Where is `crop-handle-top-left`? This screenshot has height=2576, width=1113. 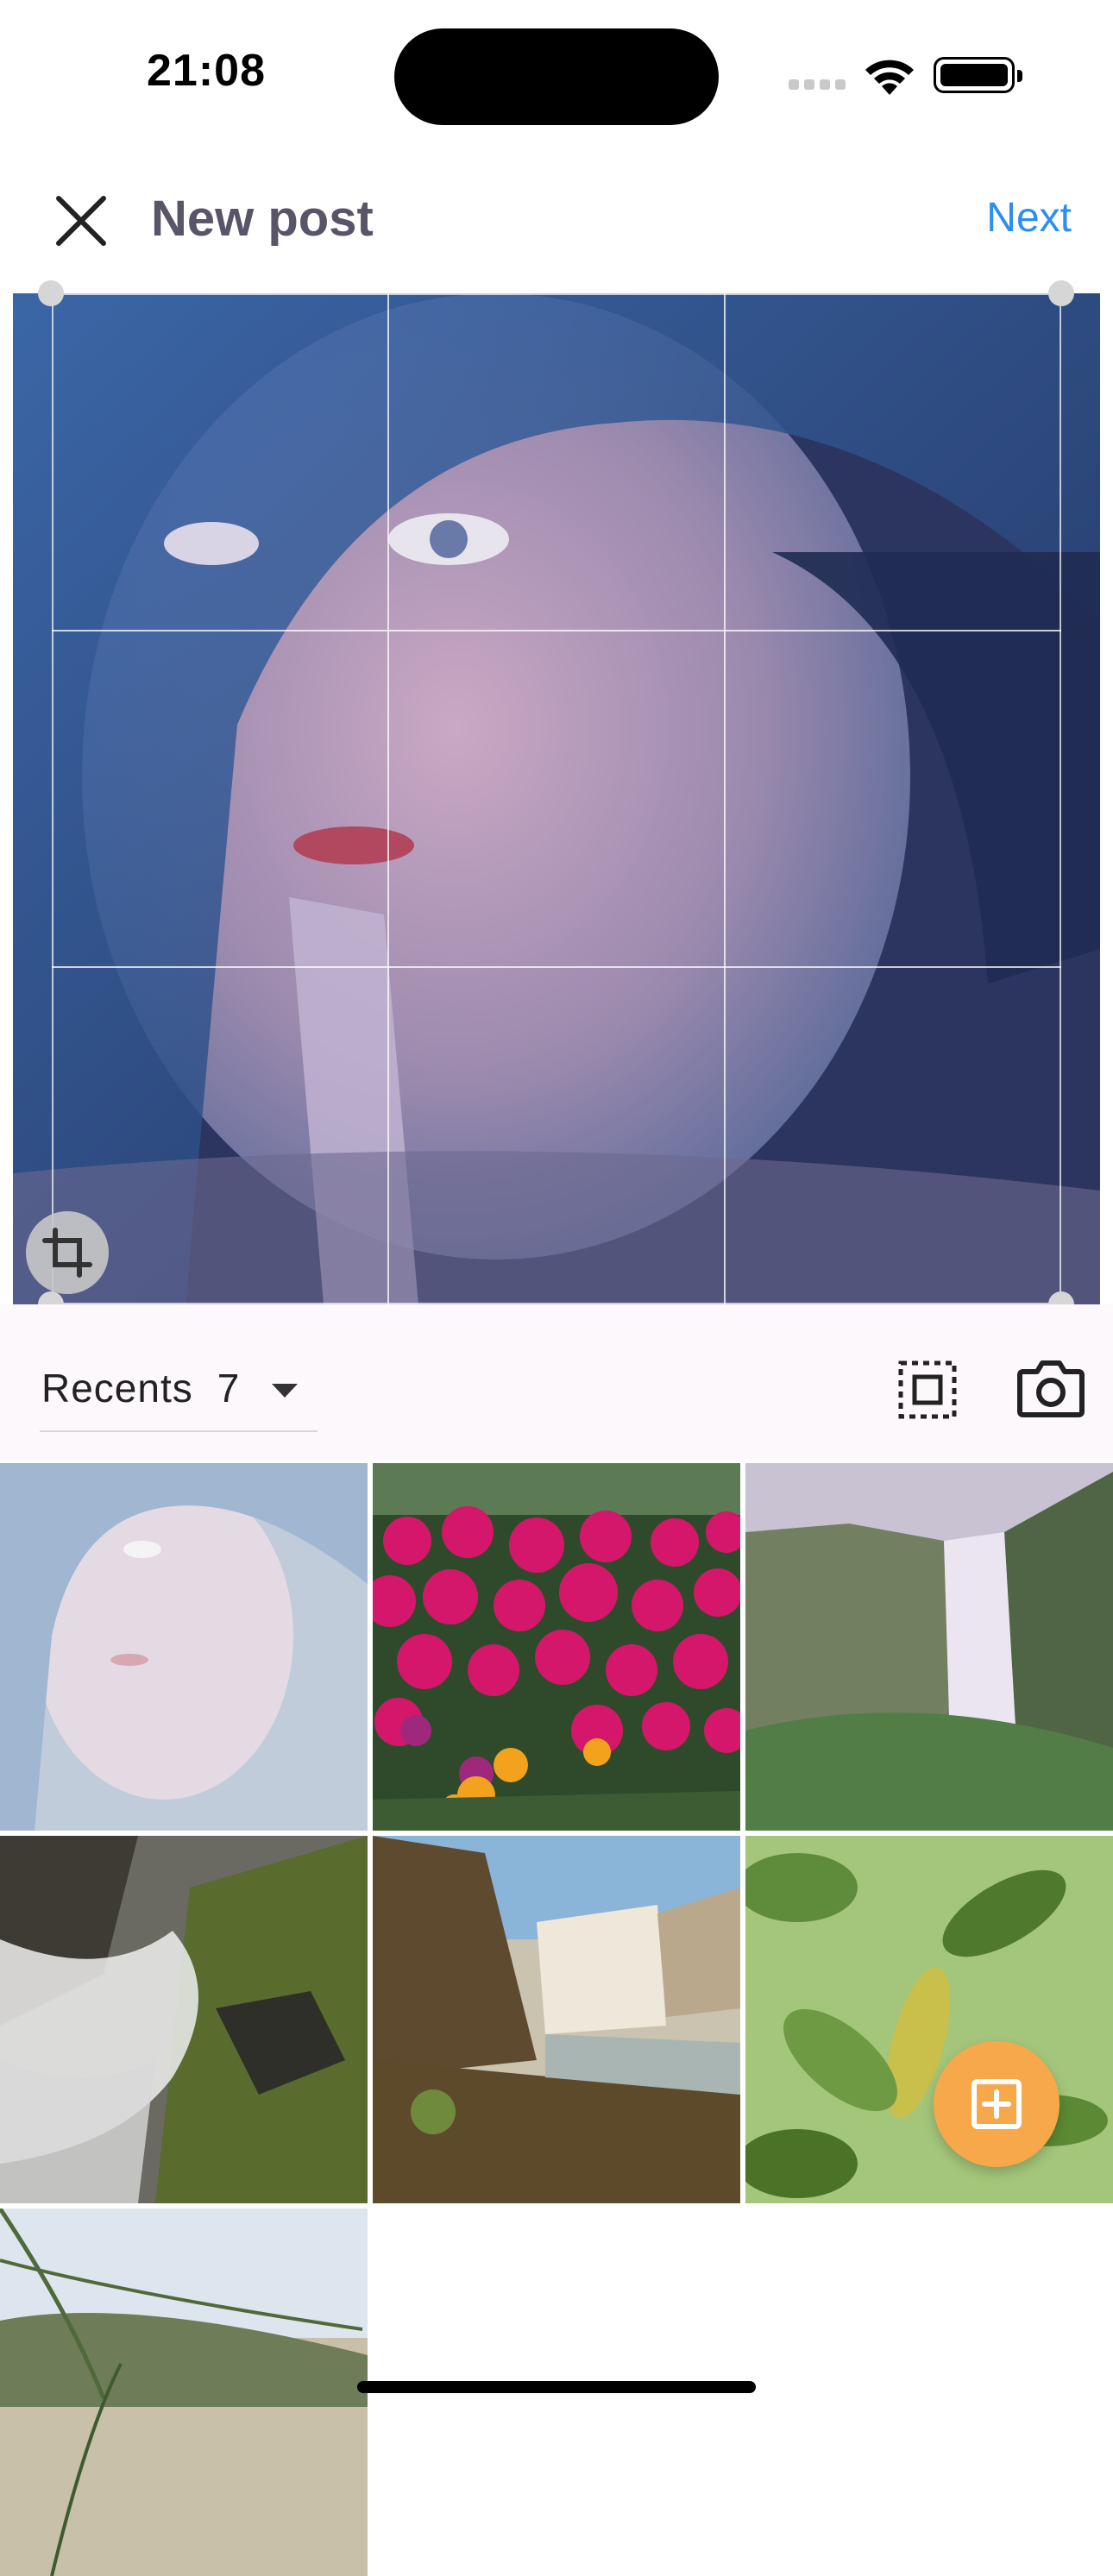 crop-handle-top-left is located at coordinates (51, 293).